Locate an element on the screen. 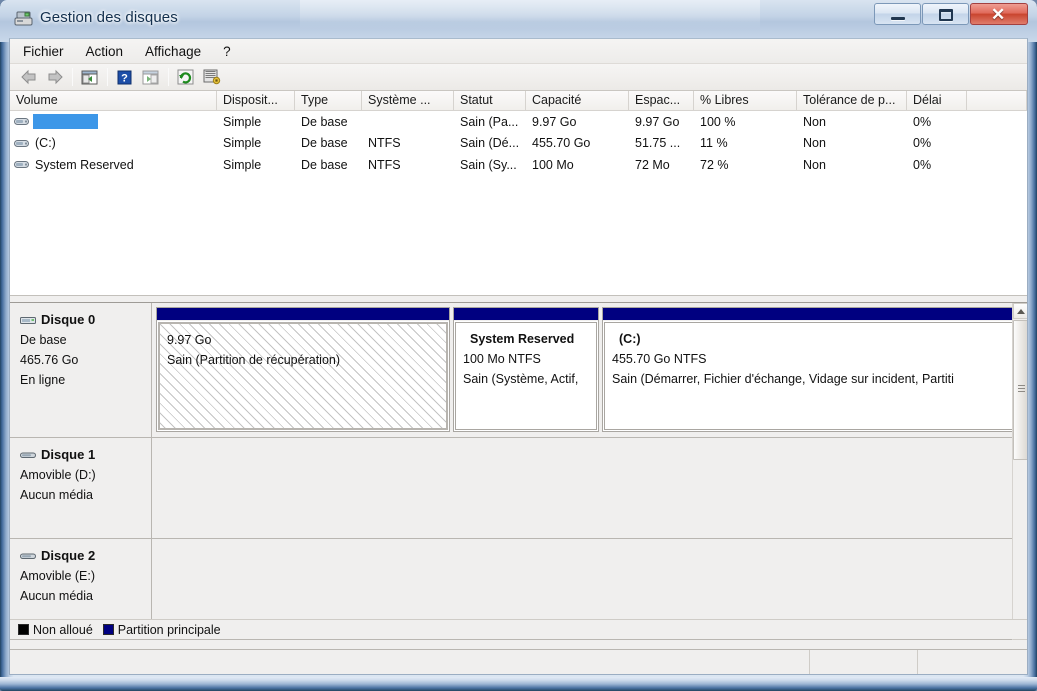 Image resolution: width=1037 pixels, height=691 pixels. scrollbar-thumb is located at coordinates (1020, 390).